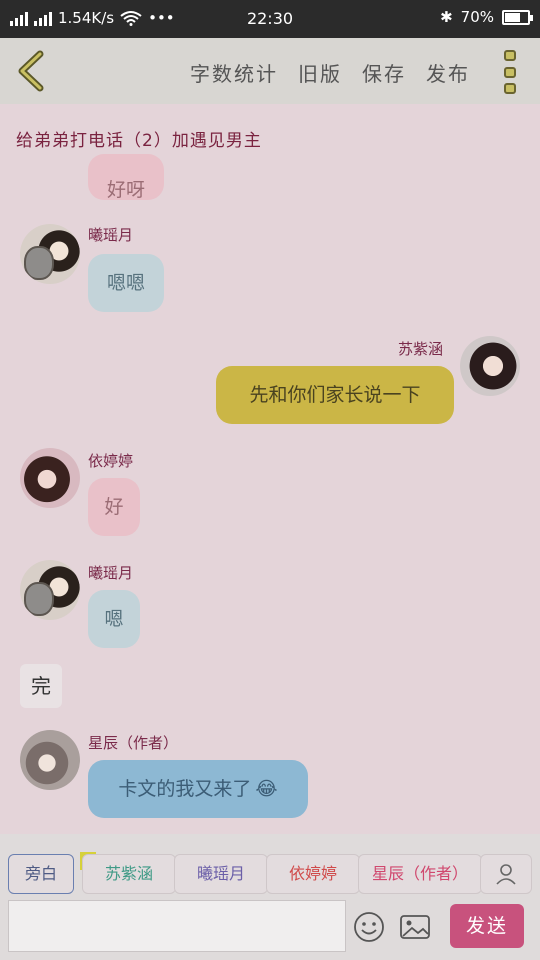 The height and width of the screenshot is (960, 540). I want to click on avatar-依婷婷, so click(50, 478).